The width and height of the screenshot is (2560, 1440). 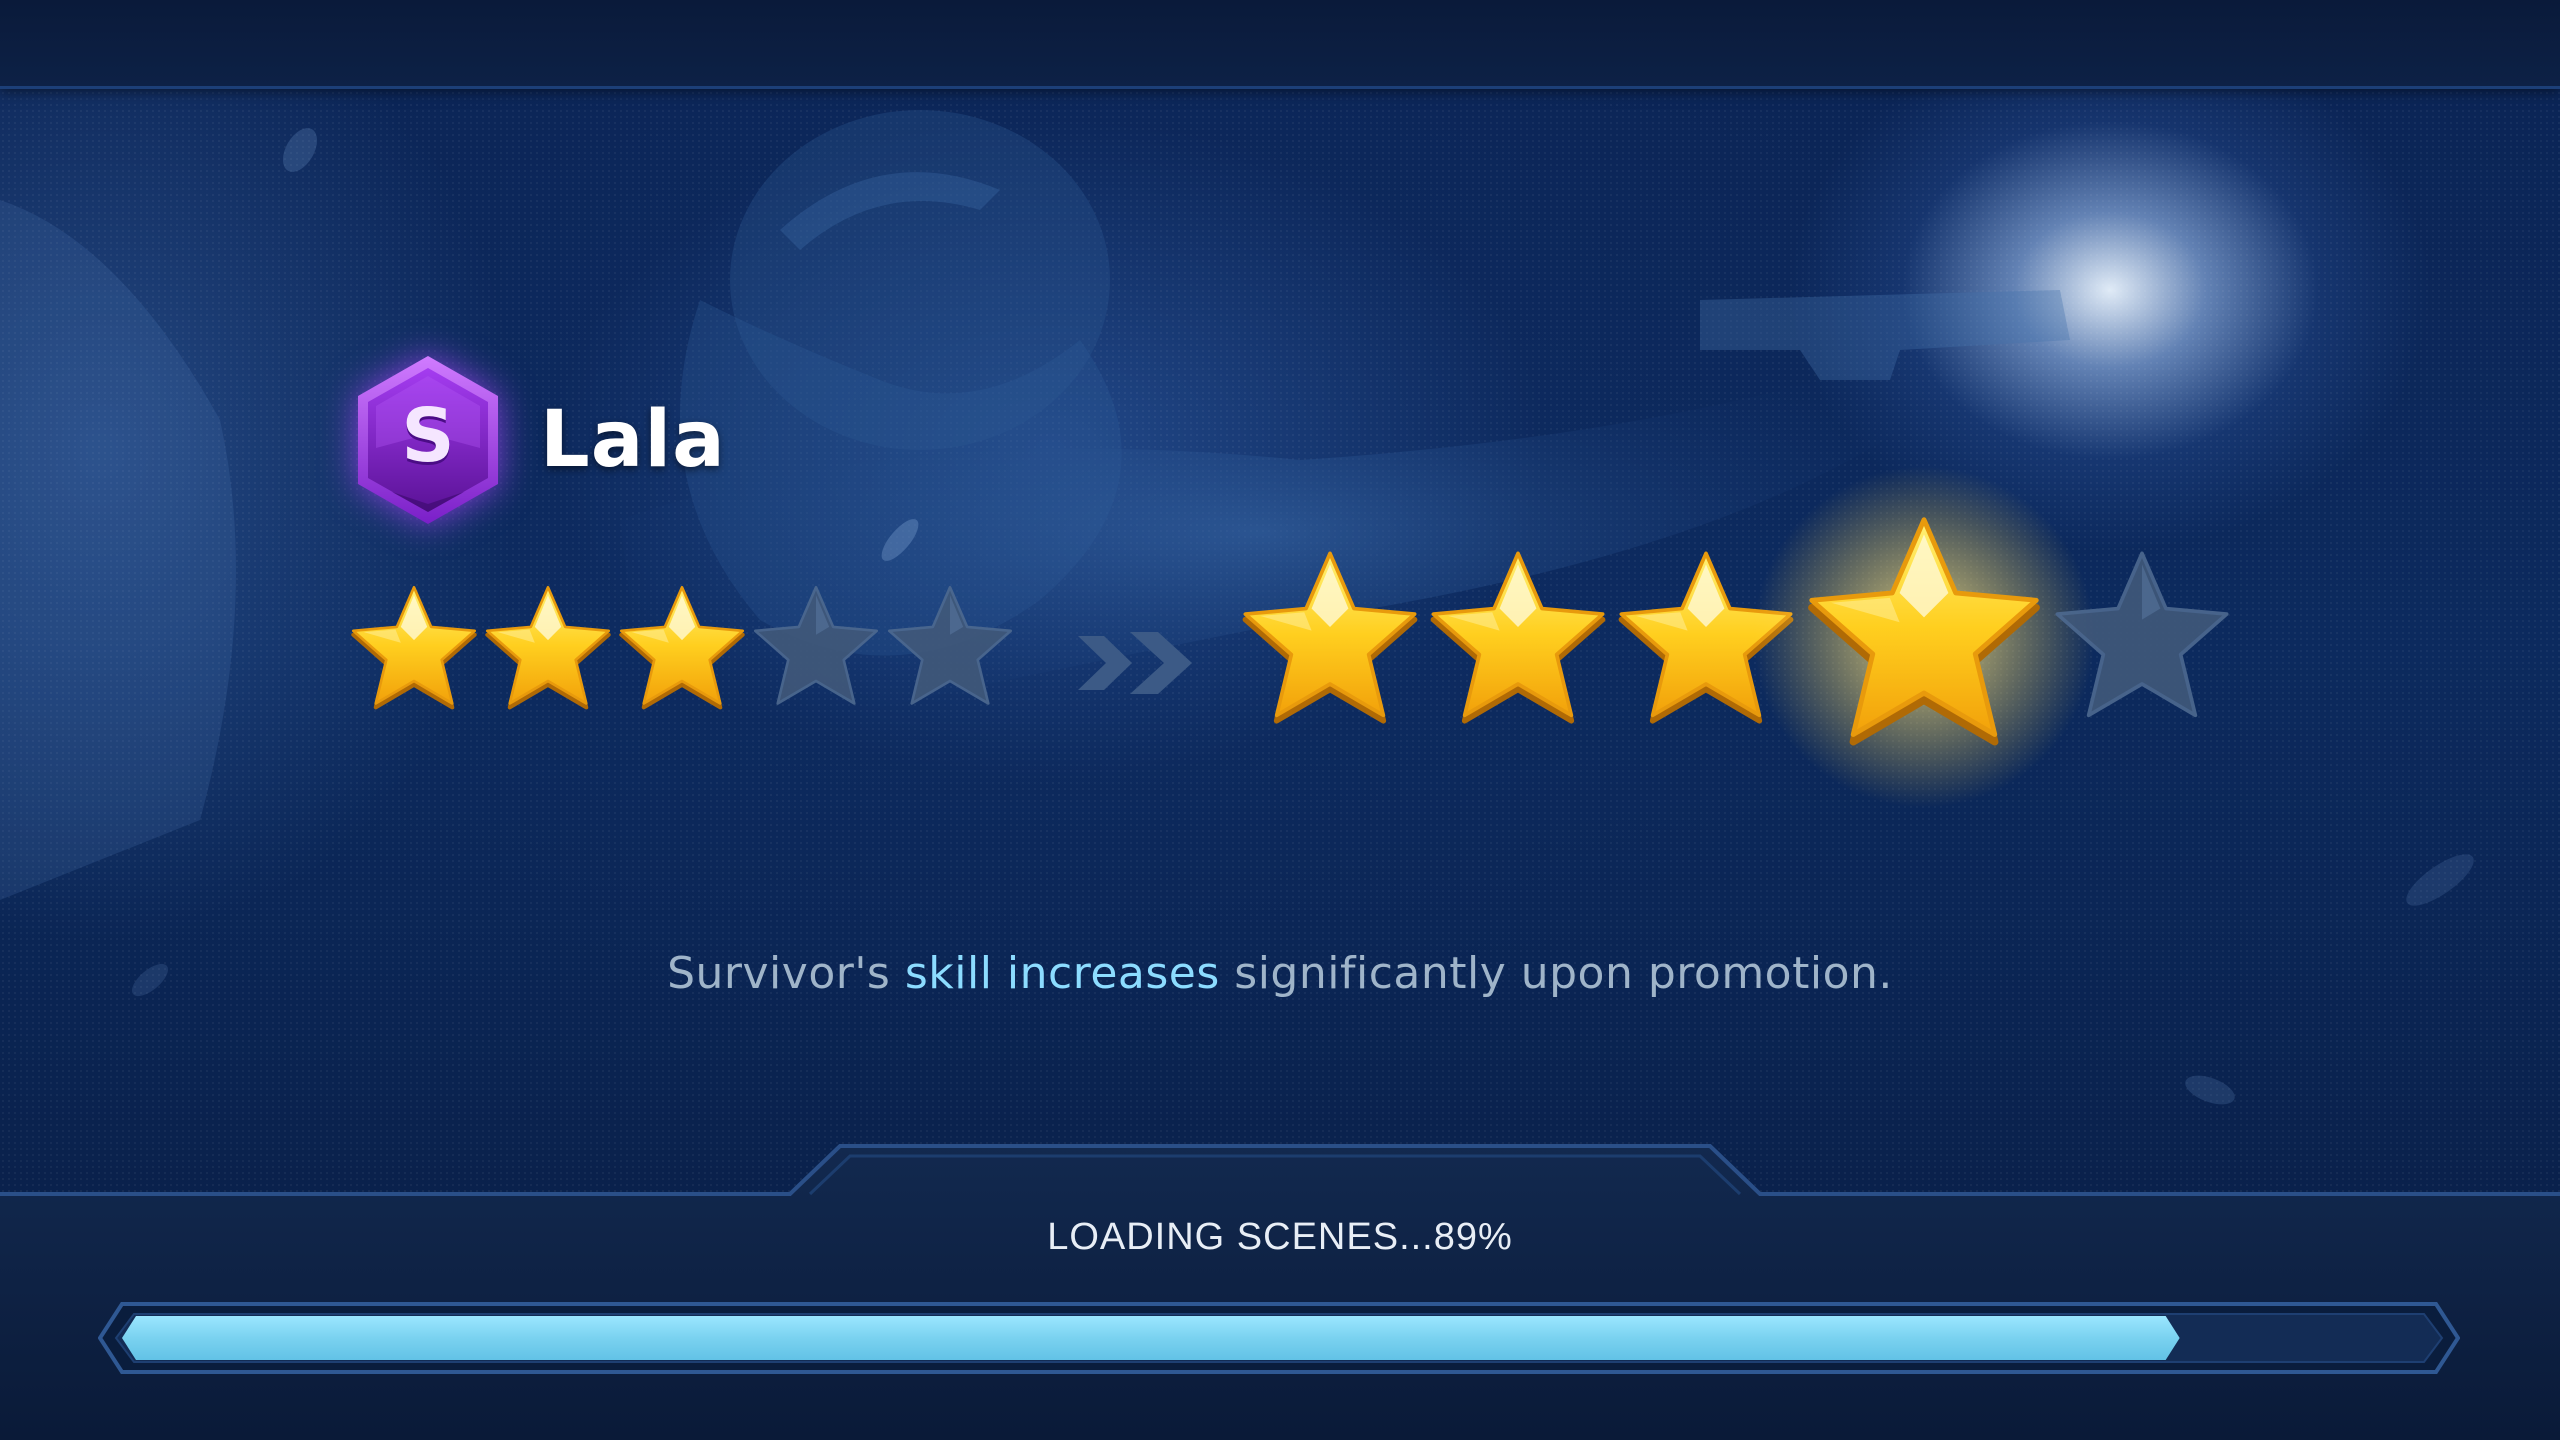 I want to click on rank-badge: S, so click(x=428, y=440).